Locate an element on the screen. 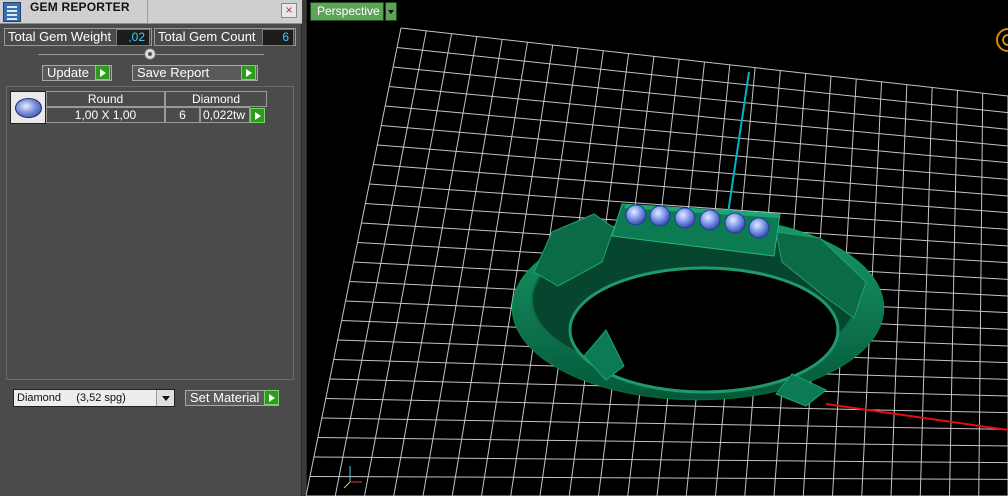 The height and width of the screenshot is (496, 1008). view-orientation-gizmo-icon is located at coordinates (1002, 40).